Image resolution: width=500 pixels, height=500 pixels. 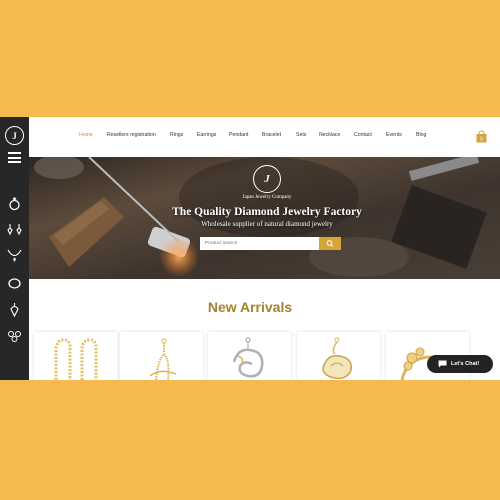 I want to click on dragon-pendant-image, so click(x=248, y=357).